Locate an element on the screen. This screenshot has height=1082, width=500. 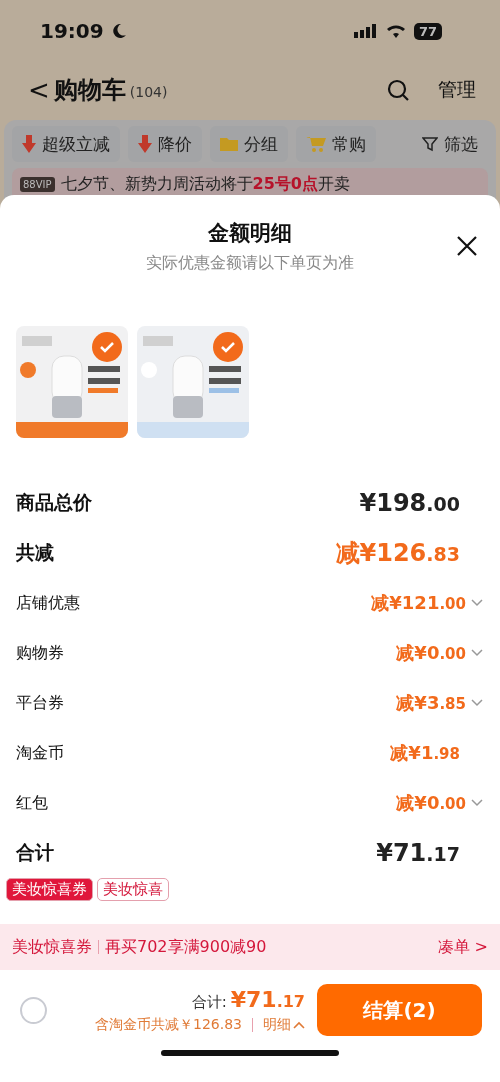
status-time: 19:09 is located at coordinates (72, 31).